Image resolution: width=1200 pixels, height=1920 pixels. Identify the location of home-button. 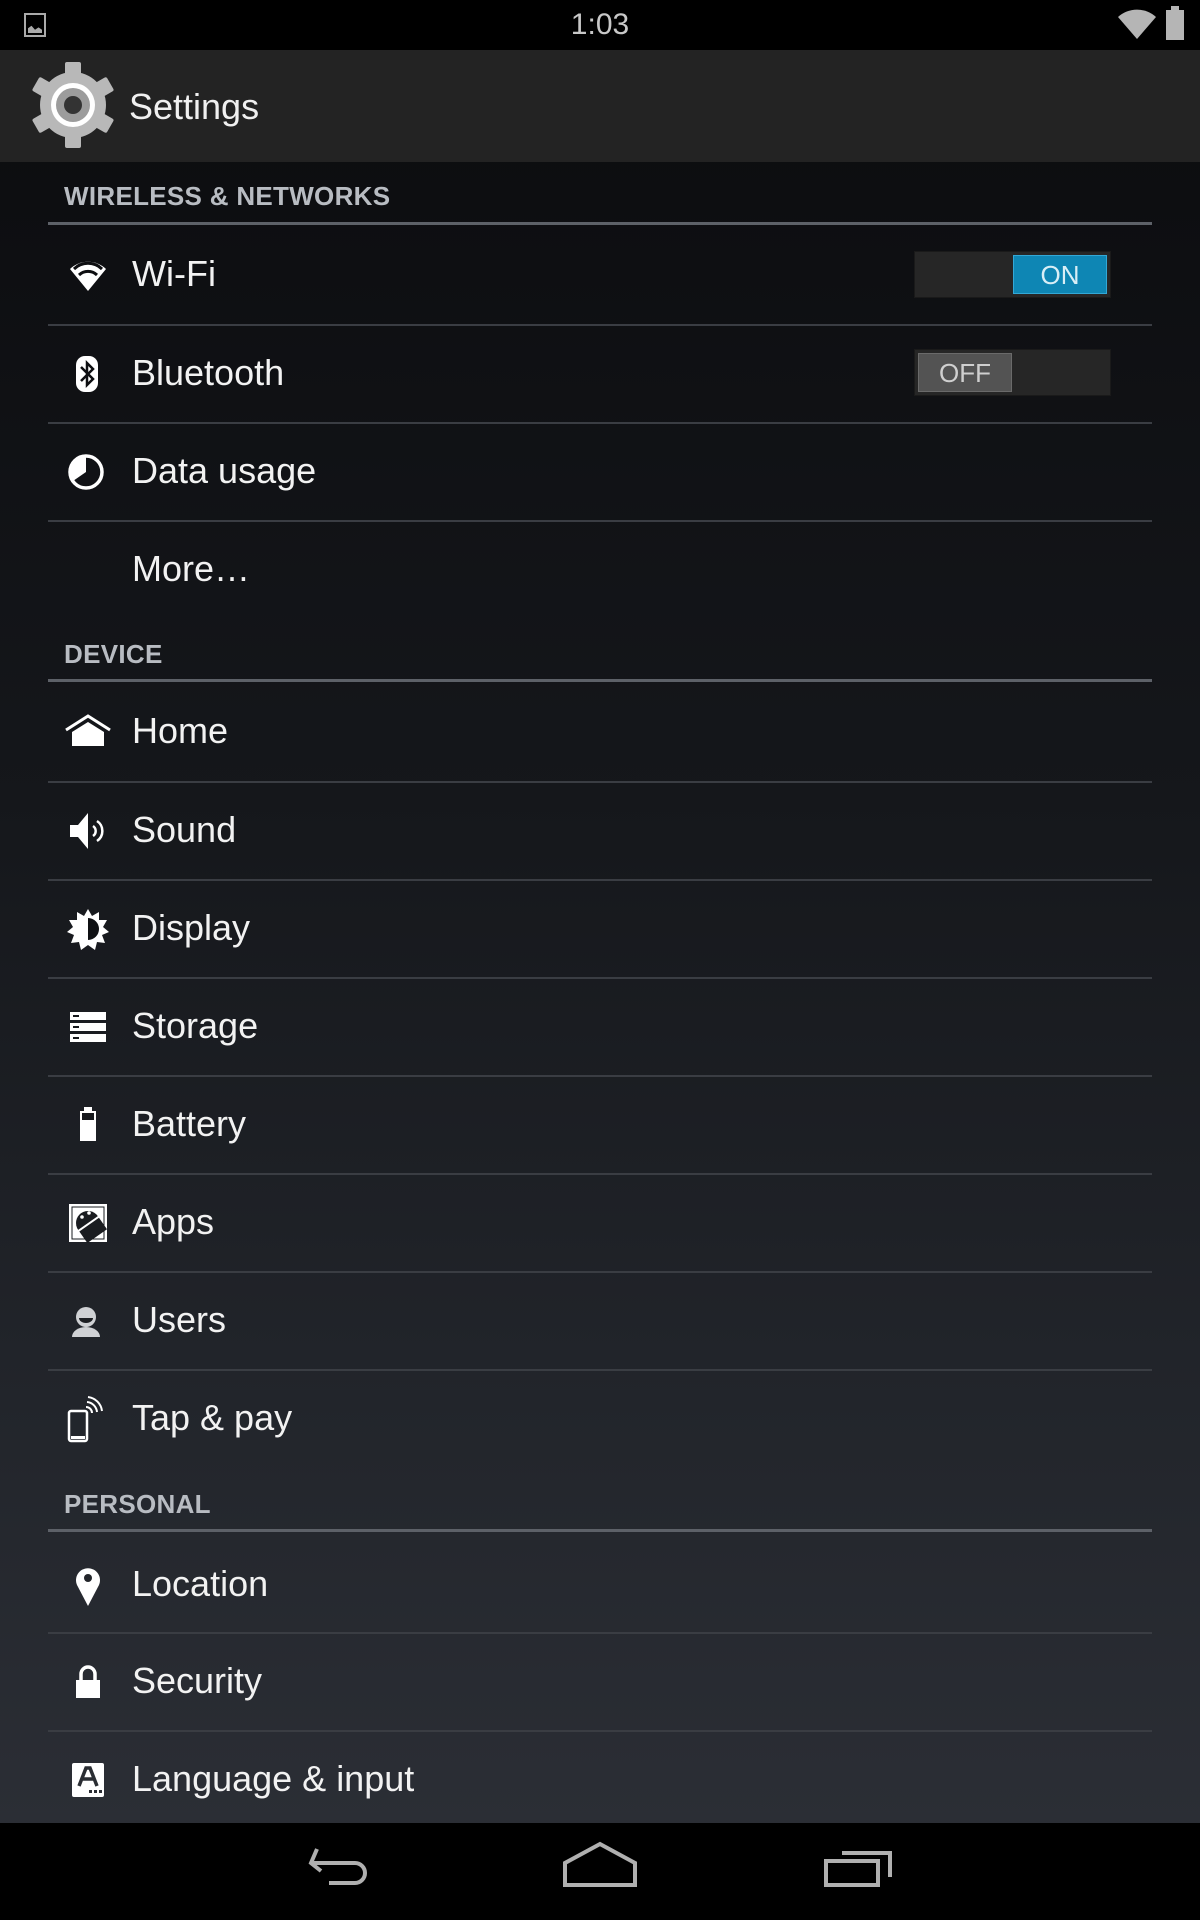
(600, 1871).